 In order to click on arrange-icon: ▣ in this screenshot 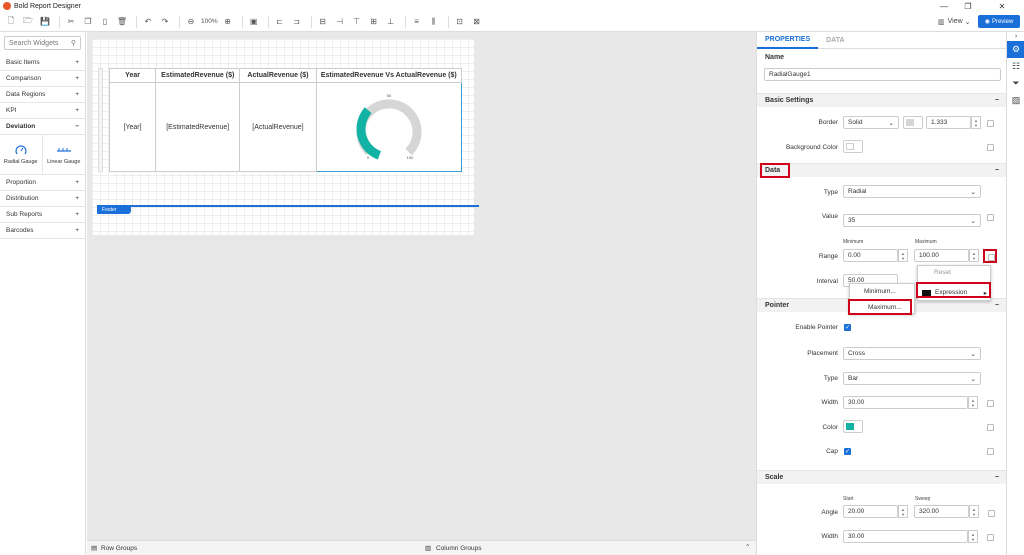, I will do `click(254, 22)`.